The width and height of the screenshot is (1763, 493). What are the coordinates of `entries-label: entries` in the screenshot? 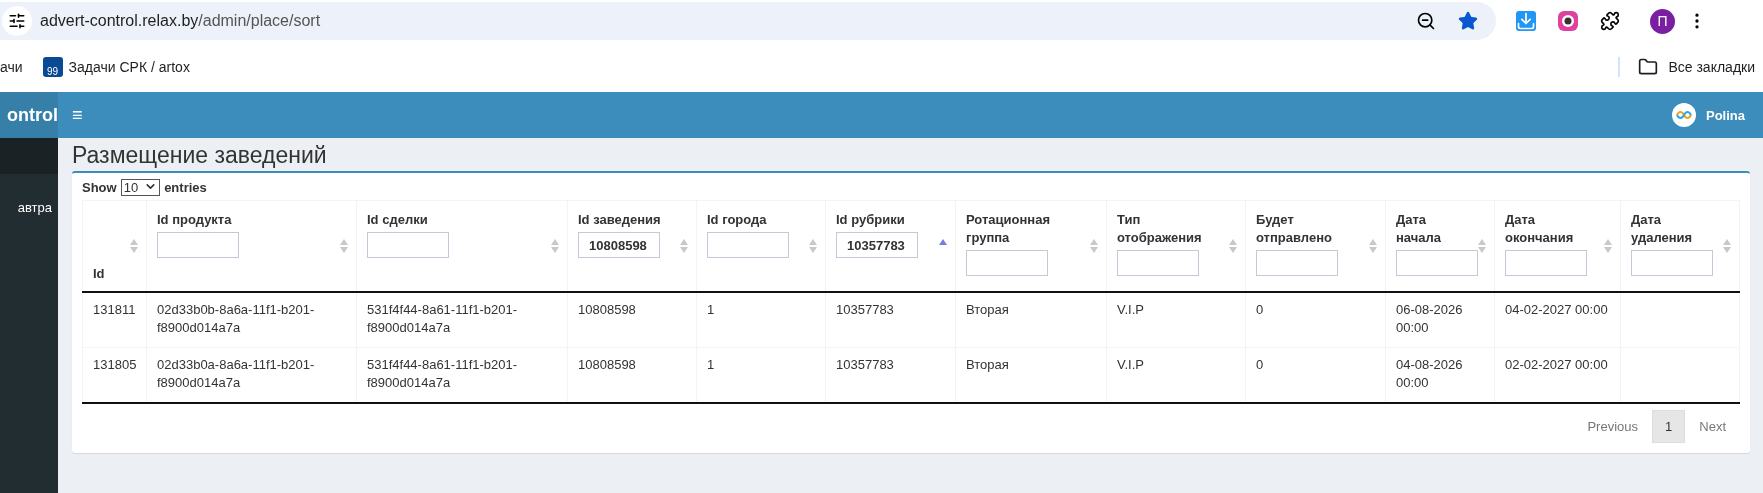 It's located at (185, 187).